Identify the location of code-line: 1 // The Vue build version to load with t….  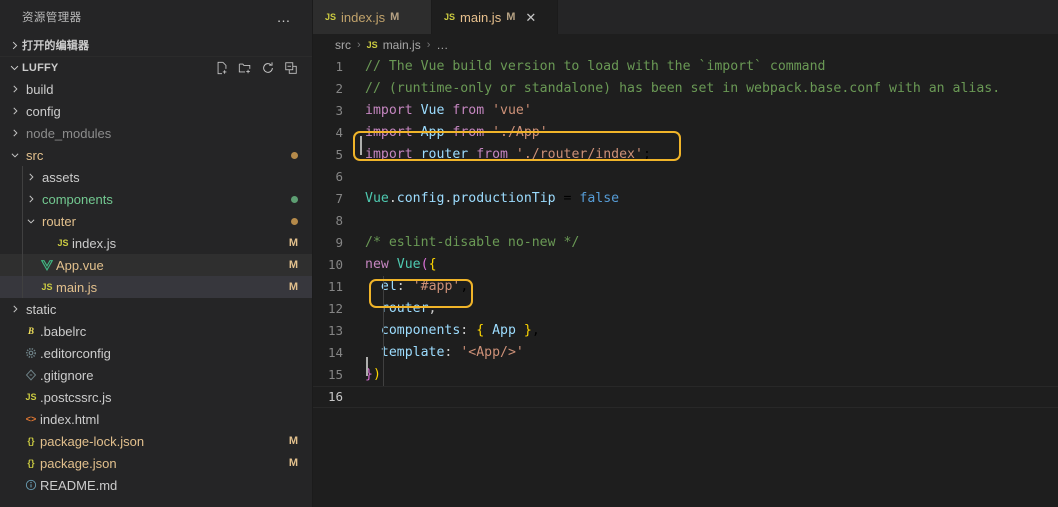
(685, 67).